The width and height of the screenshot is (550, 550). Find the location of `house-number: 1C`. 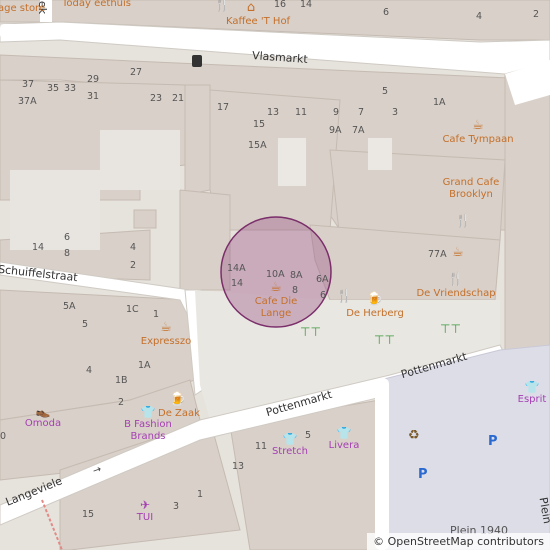

house-number: 1C is located at coordinates (132, 309).